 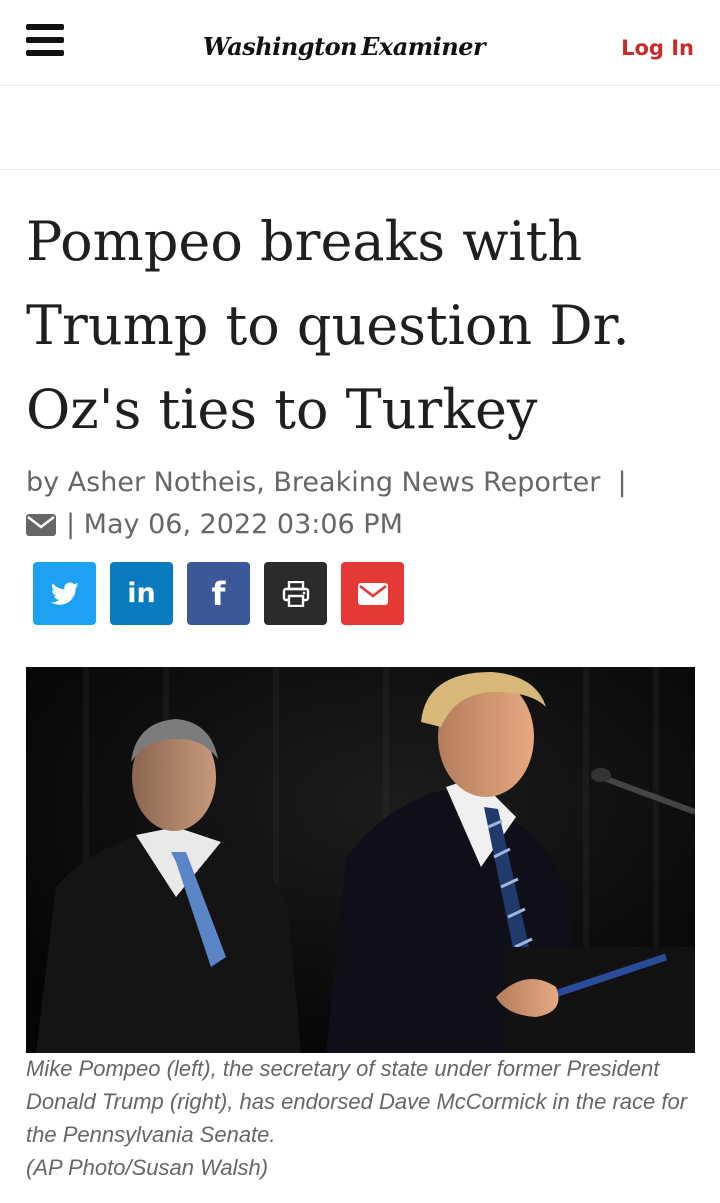 What do you see at coordinates (147, 1167) in the screenshot?
I see `photo-credit: (AP Photo/Susan Walsh)` at bounding box center [147, 1167].